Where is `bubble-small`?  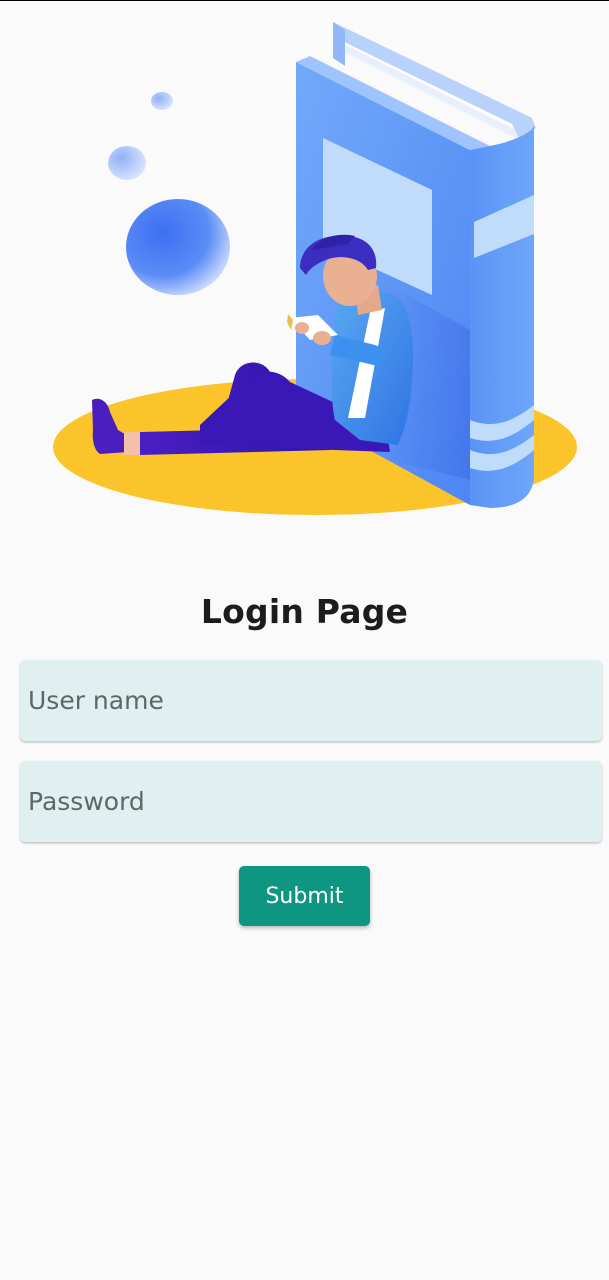
bubble-small is located at coordinates (127, 163).